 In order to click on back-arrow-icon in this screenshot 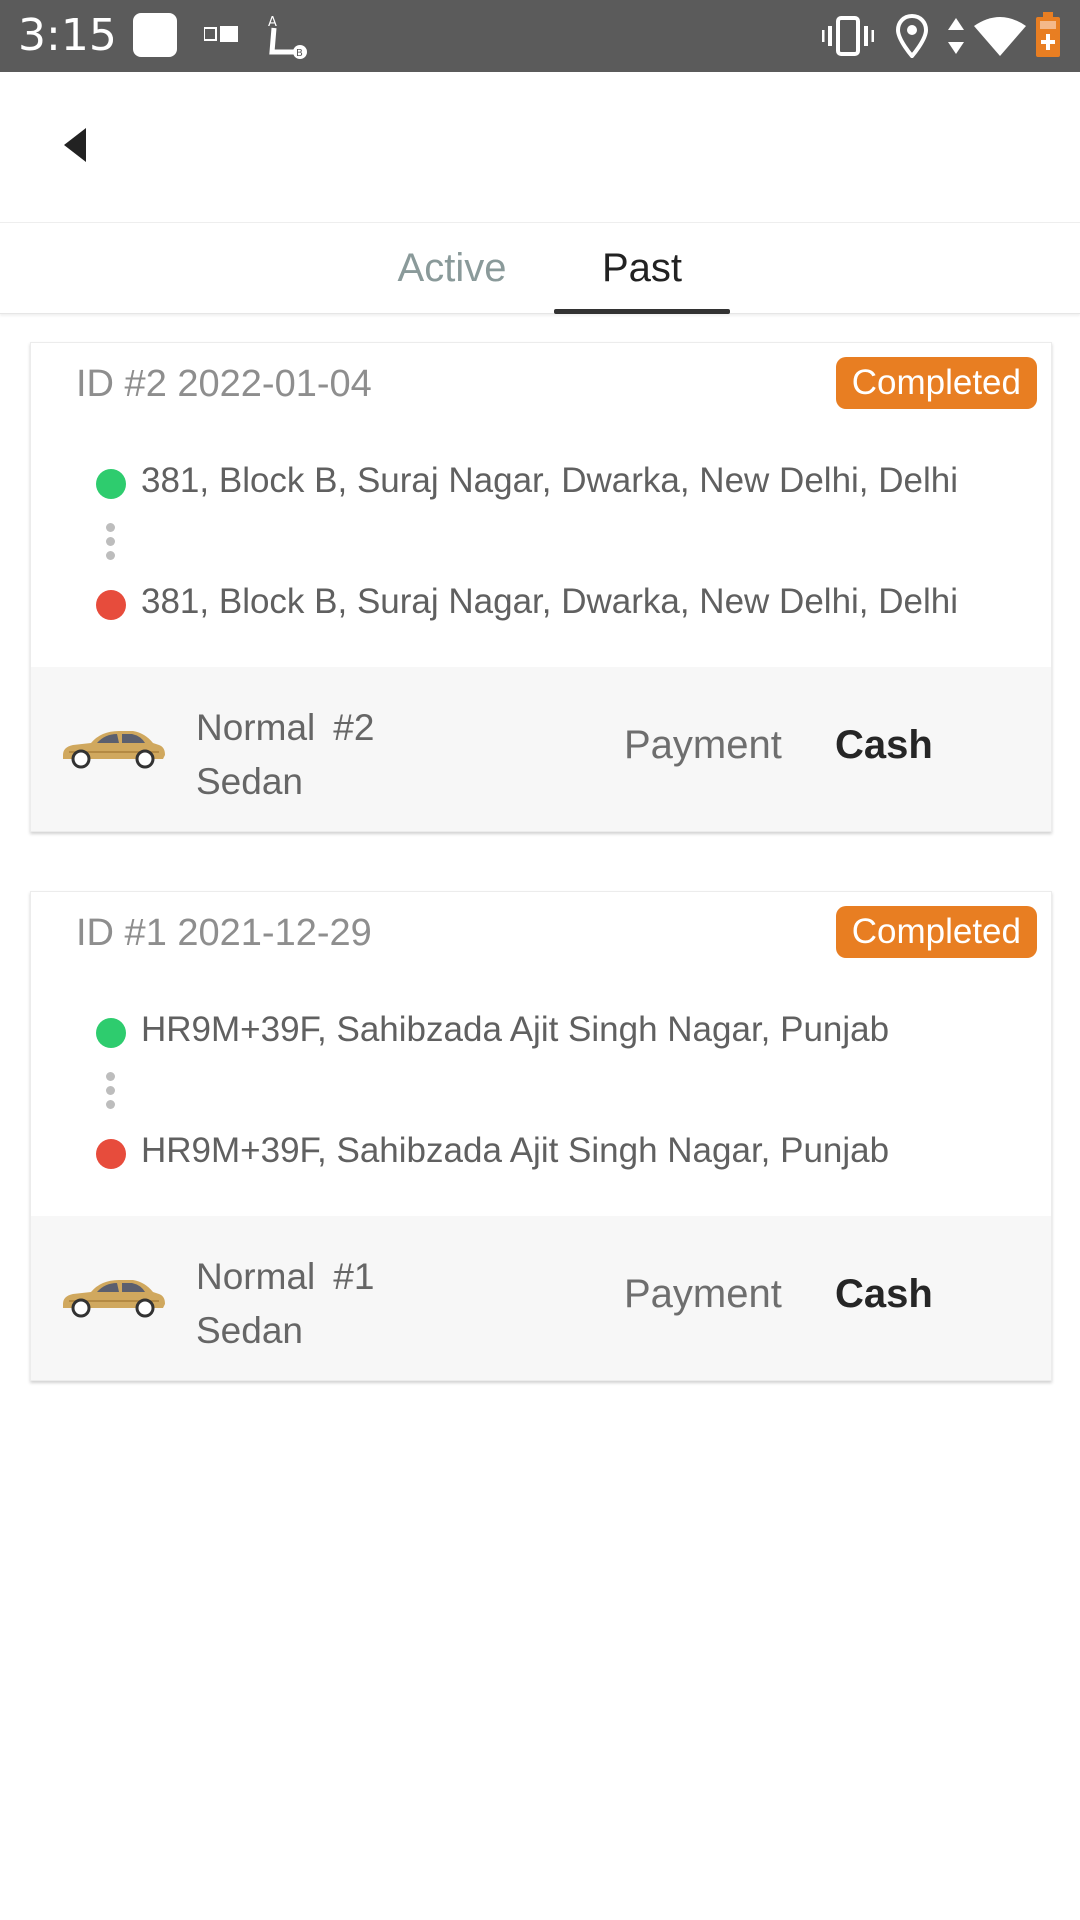, I will do `click(75, 147)`.